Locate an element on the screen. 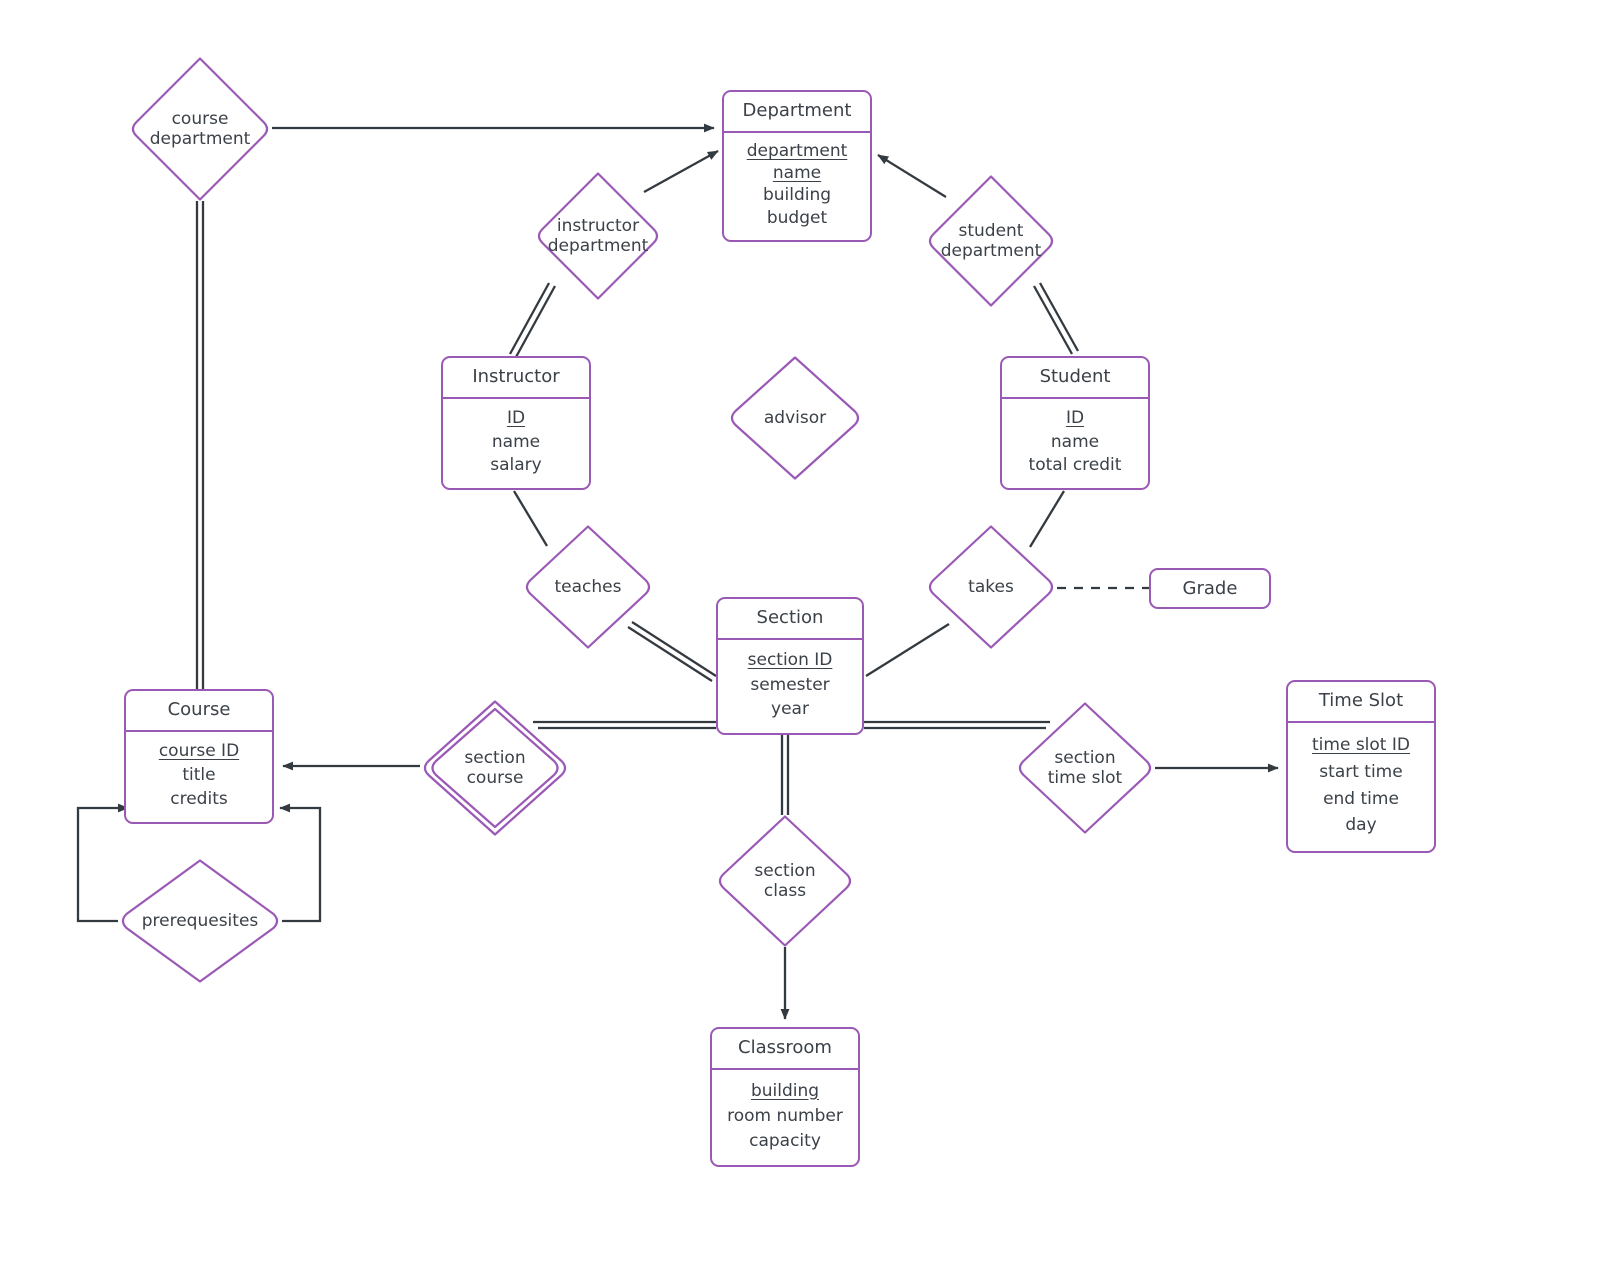 This screenshot has height=1280, width=1600. relationship-student-department: student department is located at coordinates (991, 241).